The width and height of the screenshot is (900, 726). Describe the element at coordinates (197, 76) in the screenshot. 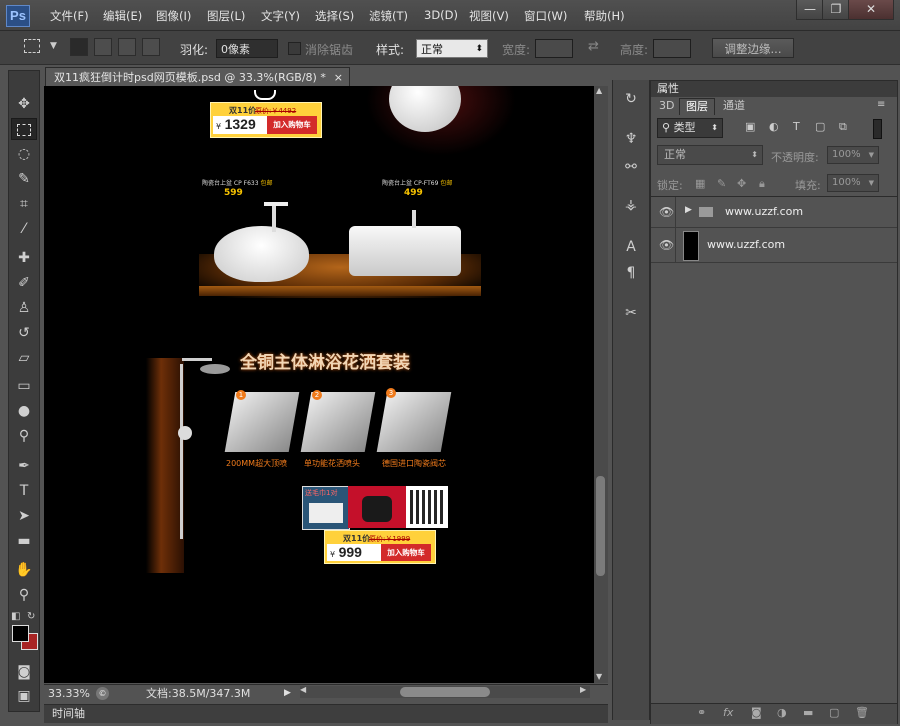

I see `document-tab: 双11疯狂倒计时psd网页模板.psd @ 33.3%(RGB/8) * ×` at that location.